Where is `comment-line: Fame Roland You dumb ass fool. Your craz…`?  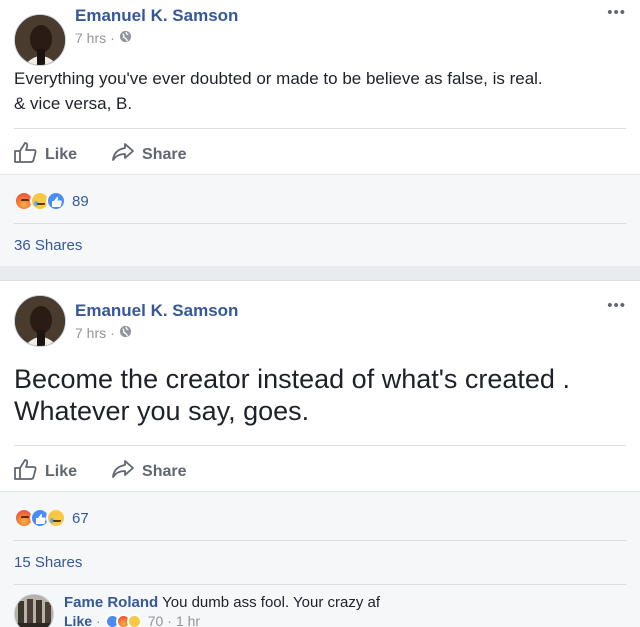
comment-line: Fame Roland You dumb ass fool. Your craz… is located at coordinates (222, 602).